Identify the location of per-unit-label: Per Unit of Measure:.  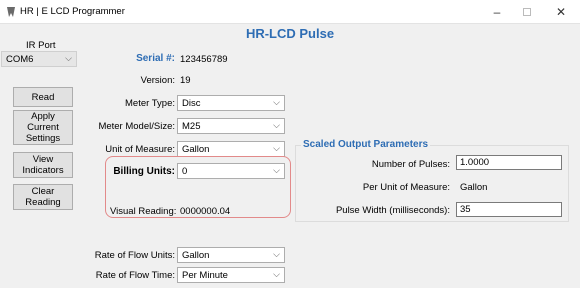
(406, 187).